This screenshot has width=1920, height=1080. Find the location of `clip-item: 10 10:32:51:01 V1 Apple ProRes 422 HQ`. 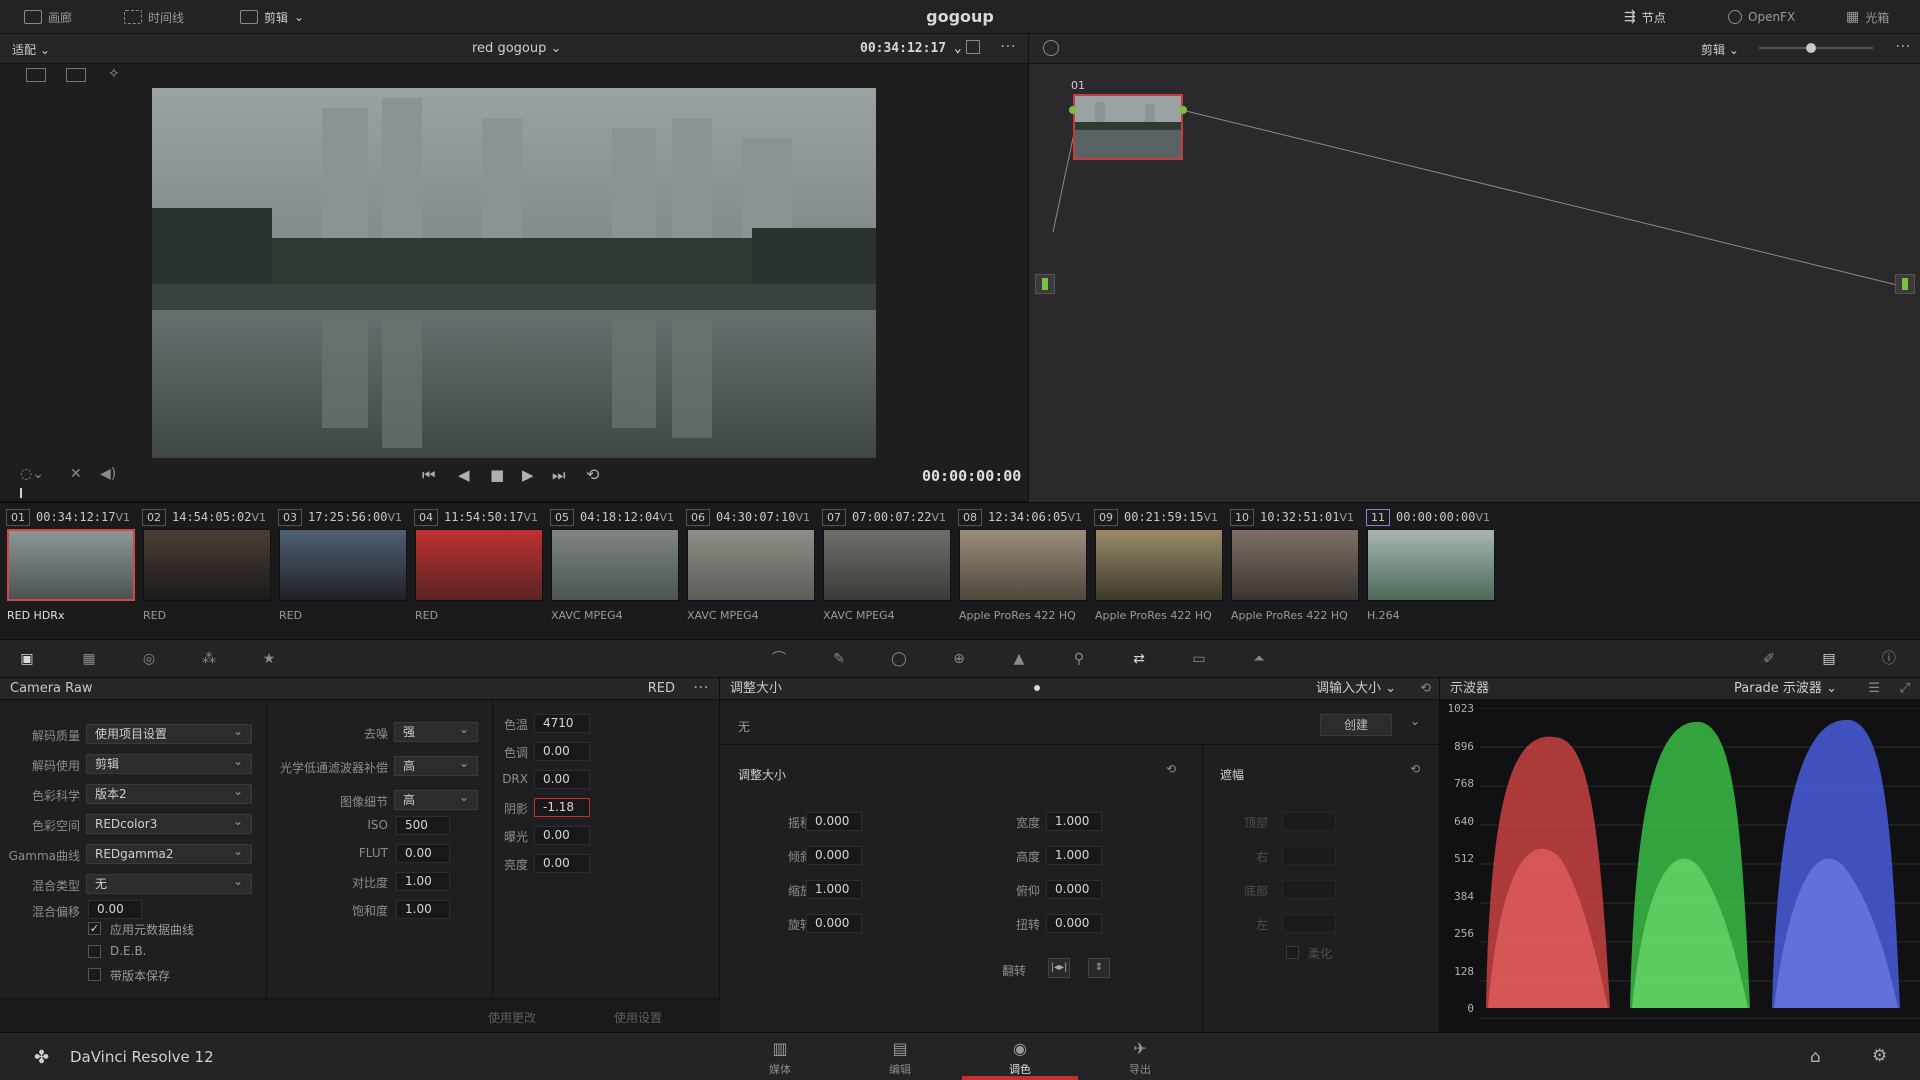

clip-item: 10 10:32:51:01 V1 Apple ProRes 422 HQ is located at coordinates (1292, 572).